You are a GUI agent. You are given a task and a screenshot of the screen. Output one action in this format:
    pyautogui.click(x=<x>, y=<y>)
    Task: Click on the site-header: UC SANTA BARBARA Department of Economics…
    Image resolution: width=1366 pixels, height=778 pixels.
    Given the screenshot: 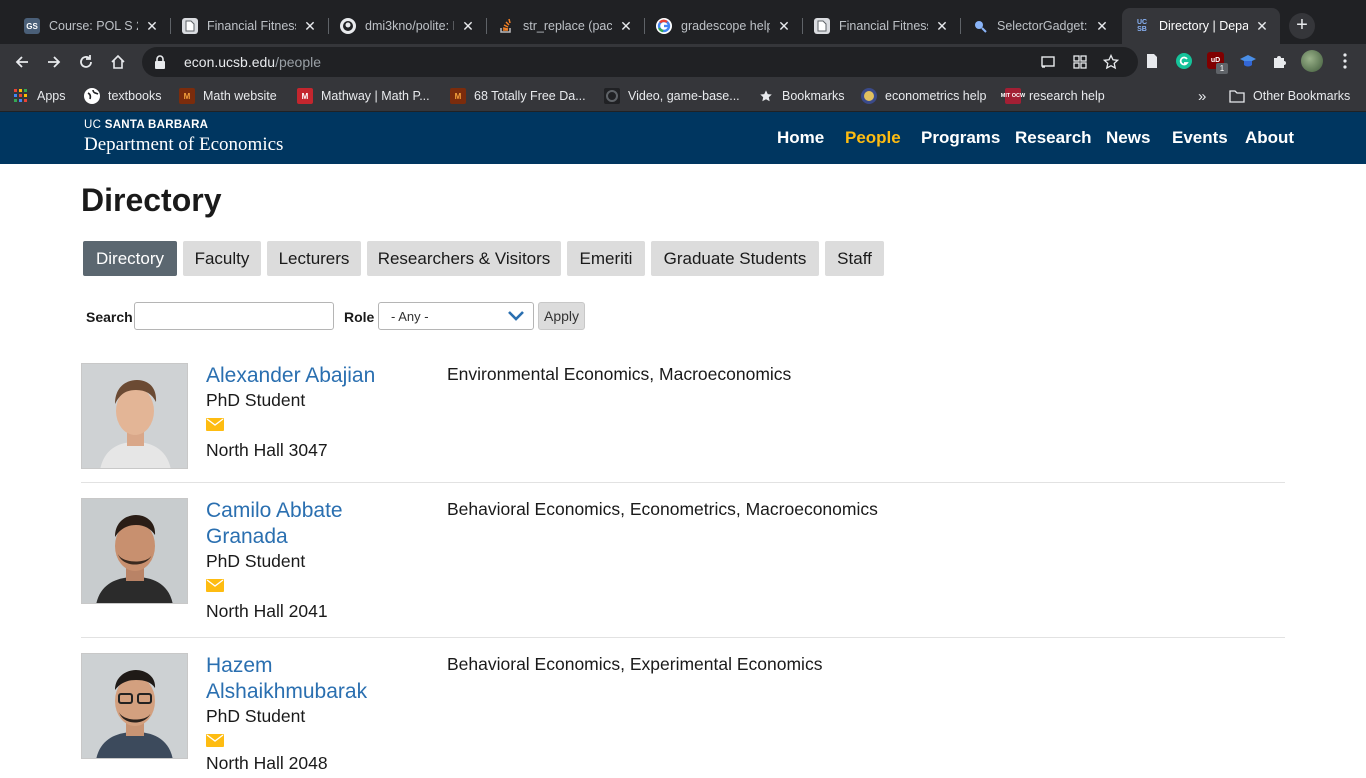 What is the action you would take?
    pyautogui.click(x=683, y=138)
    